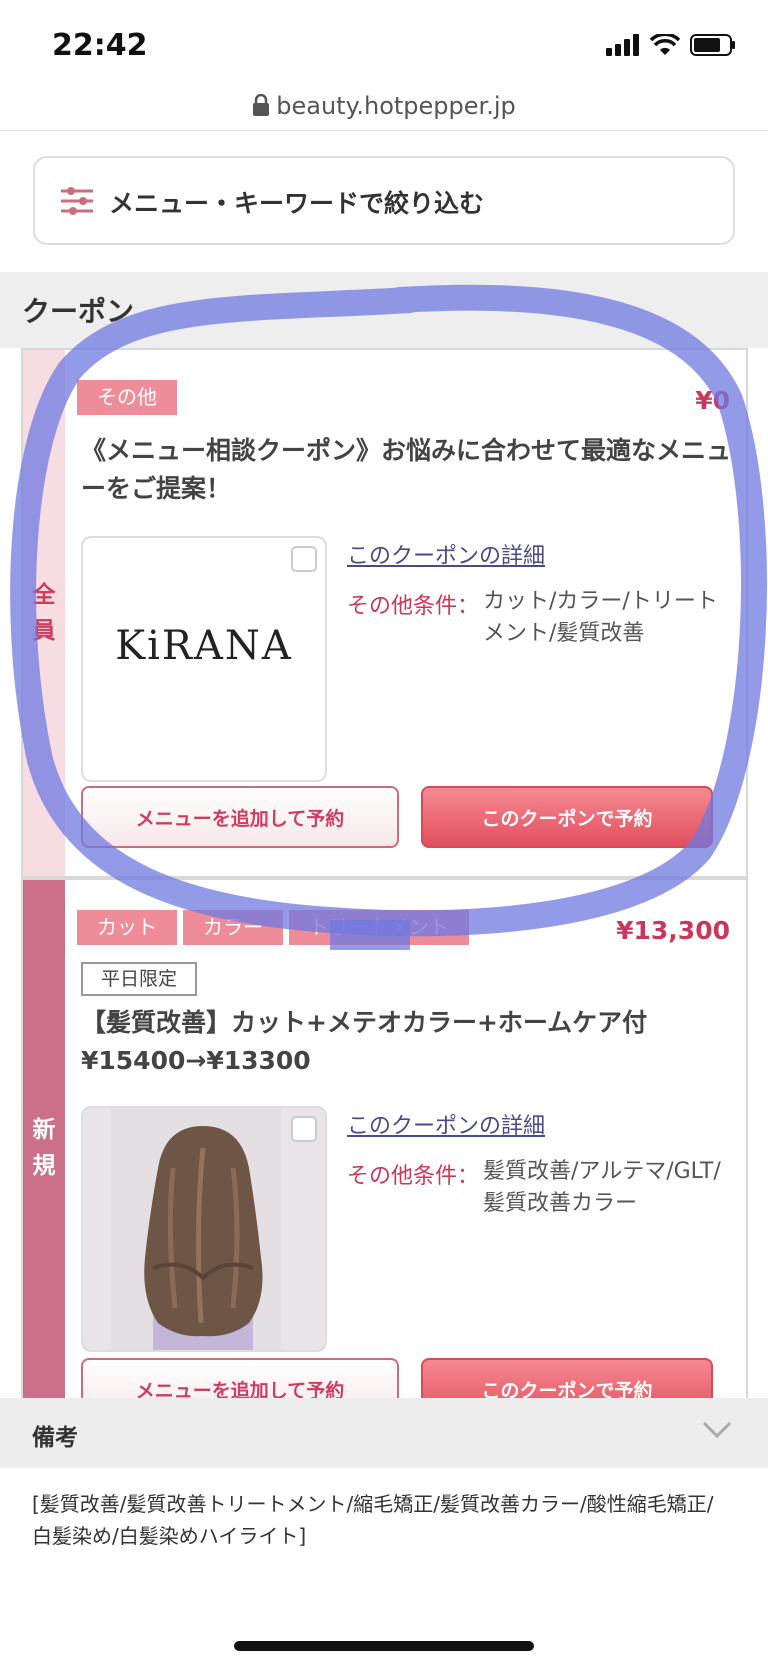  What do you see at coordinates (406, 469) in the screenshot?
I see `coupon-title: 《メニュー相談クーポン》お悩みに合わせて最適なメニューをご提案！` at bounding box center [406, 469].